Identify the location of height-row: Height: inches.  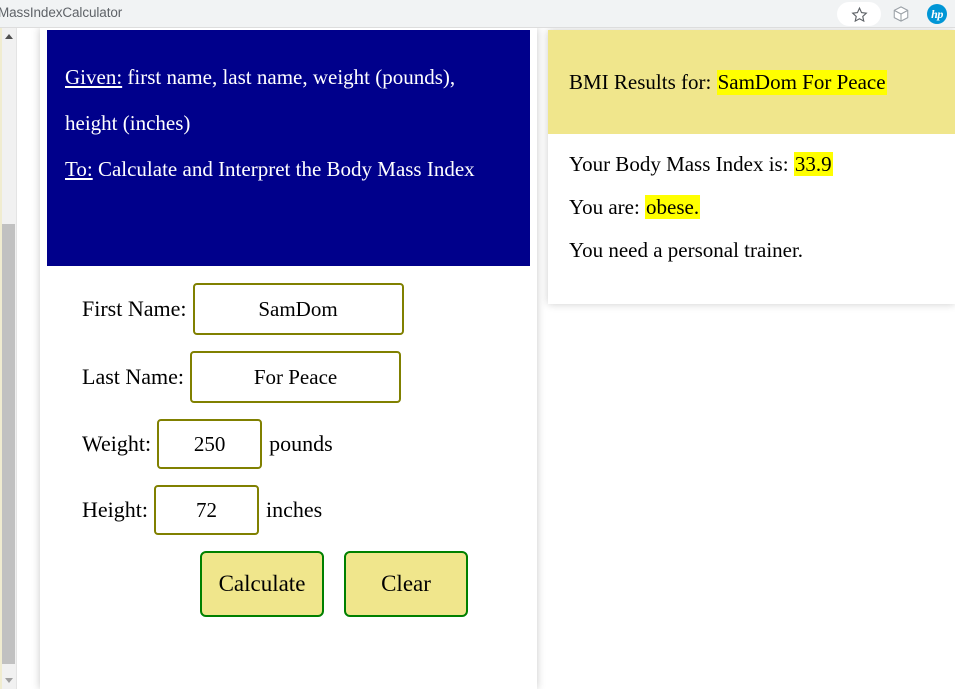
(288, 510).